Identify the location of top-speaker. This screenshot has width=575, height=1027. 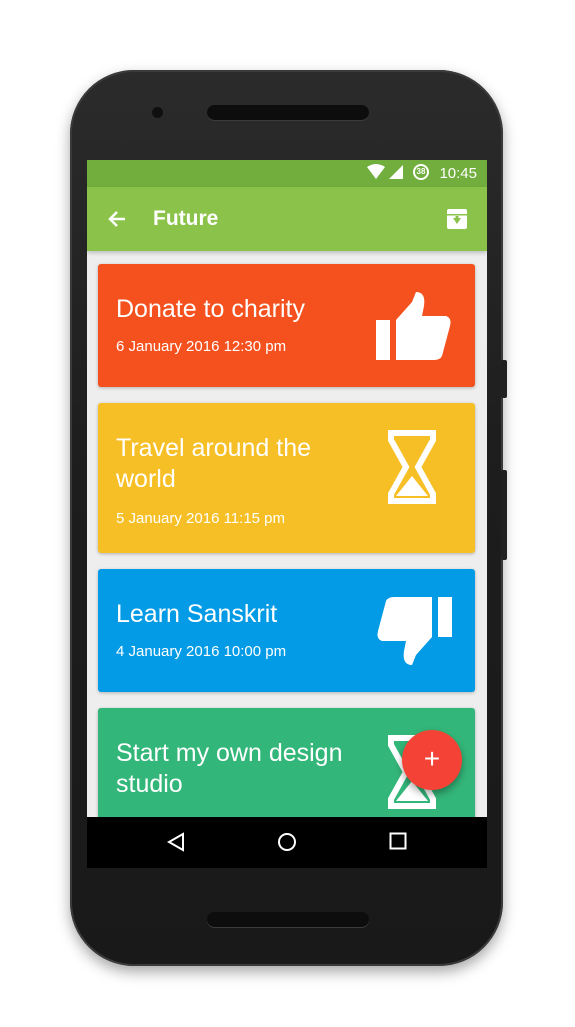
(288, 112).